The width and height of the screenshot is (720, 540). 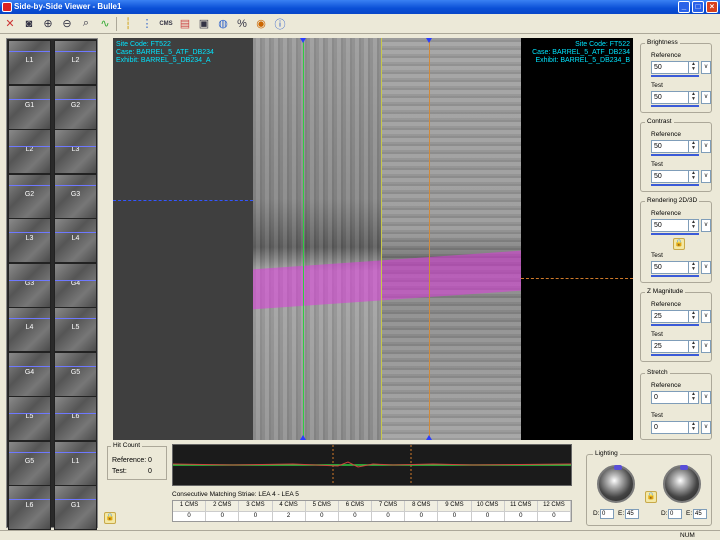 I want to click on thumbnail-right: L3, so click(x=75, y=151).